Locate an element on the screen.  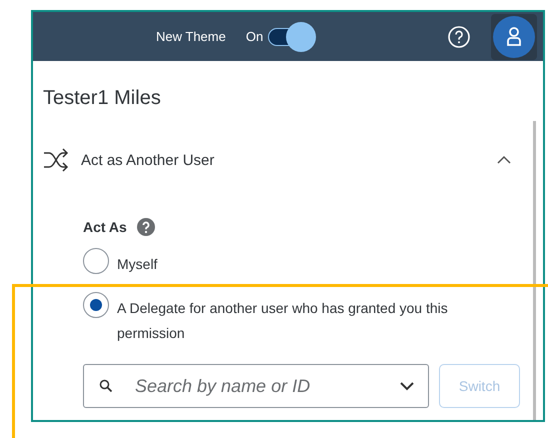
act-as-label: Act As is located at coordinates (105, 227).